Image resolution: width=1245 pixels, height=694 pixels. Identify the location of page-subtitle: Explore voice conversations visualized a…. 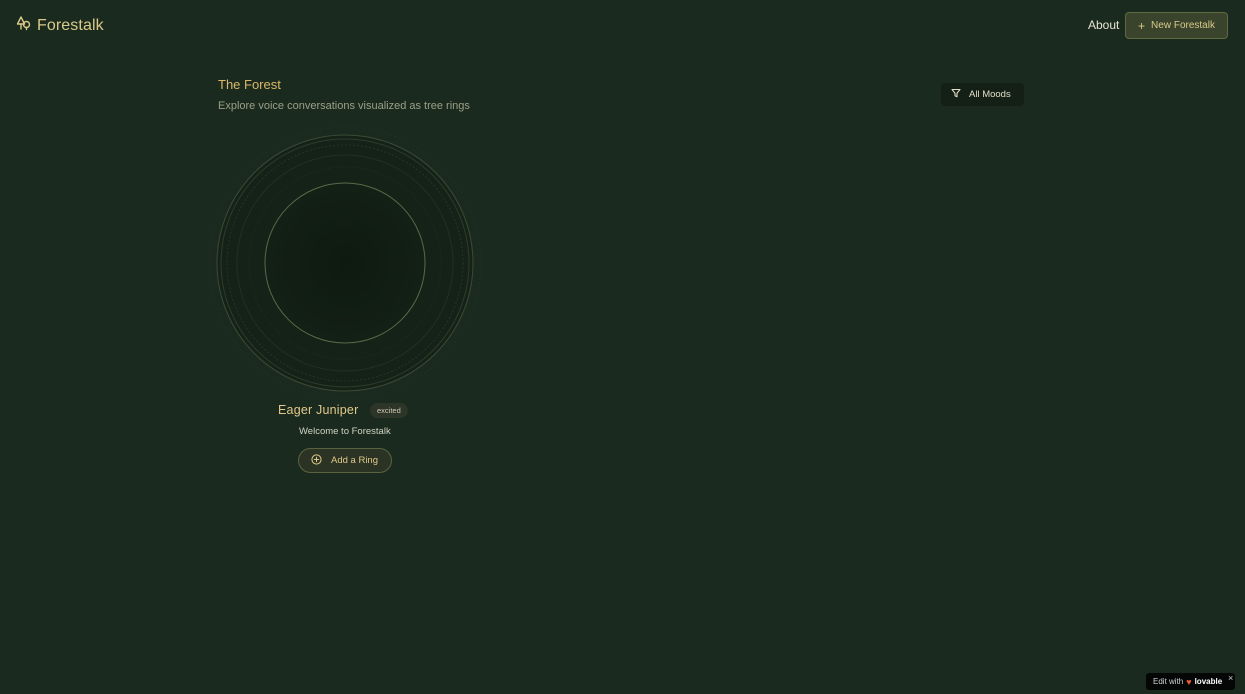
(344, 106).